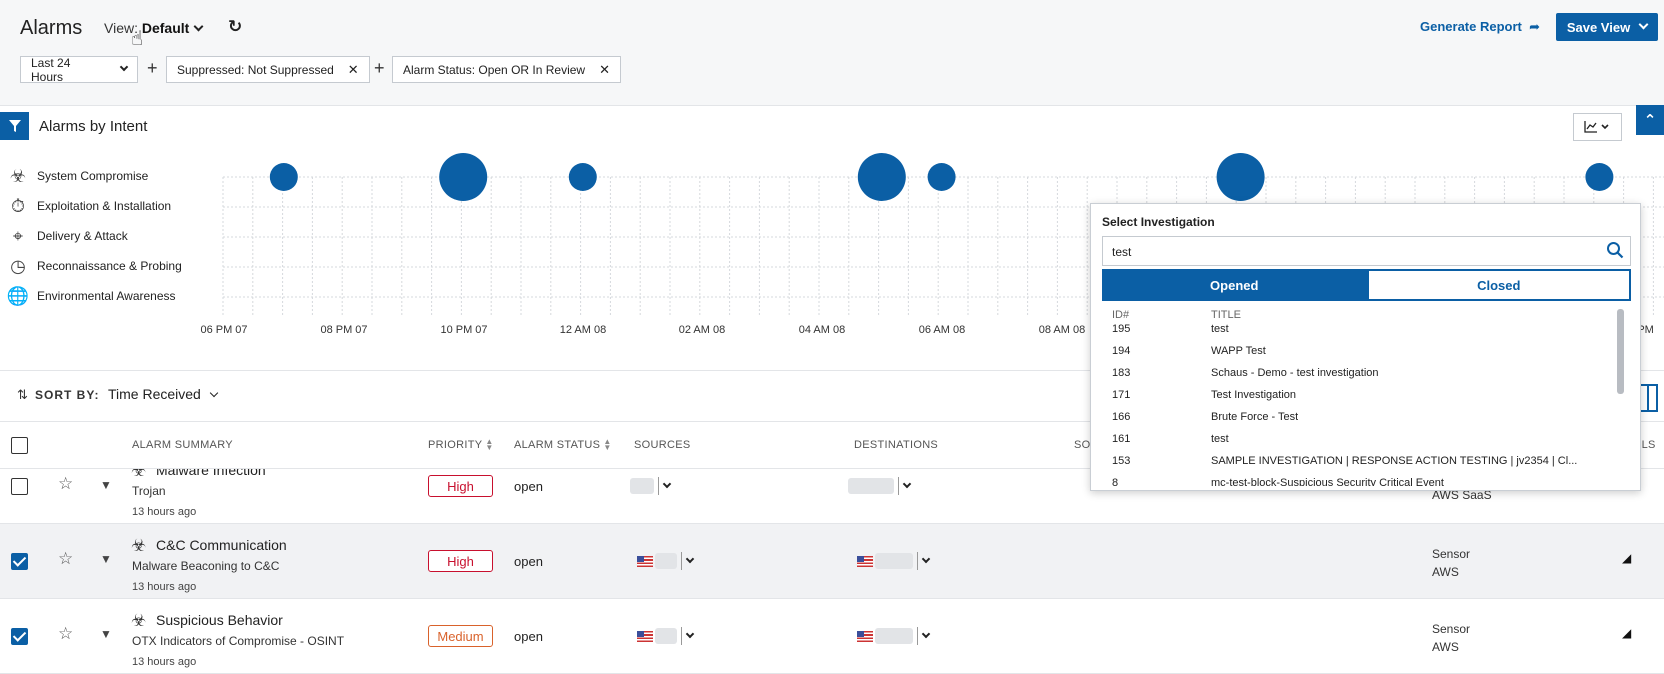 The height and width of the screenshot is (674, 1664). I want to click on column-sources: SOURCES, so click(662, 445).